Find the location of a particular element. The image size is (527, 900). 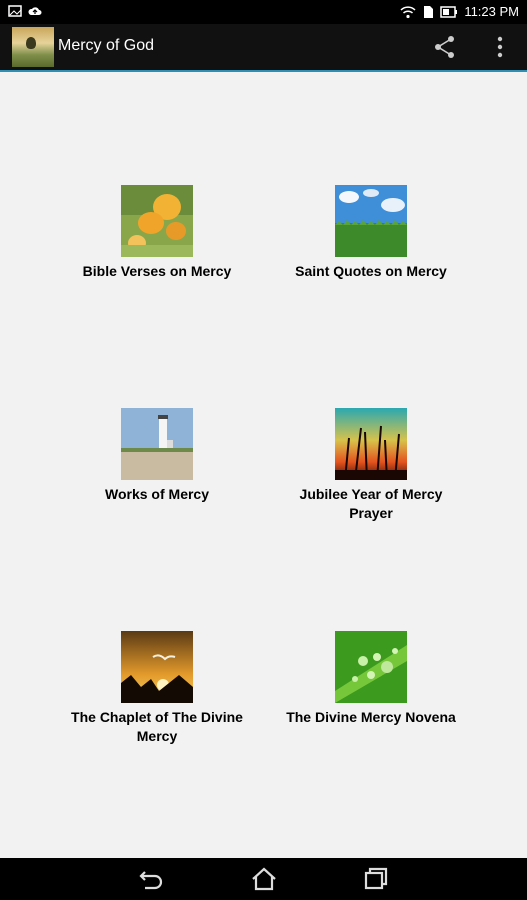

lighthouse-beach-image is located at coordinates (157, 444).